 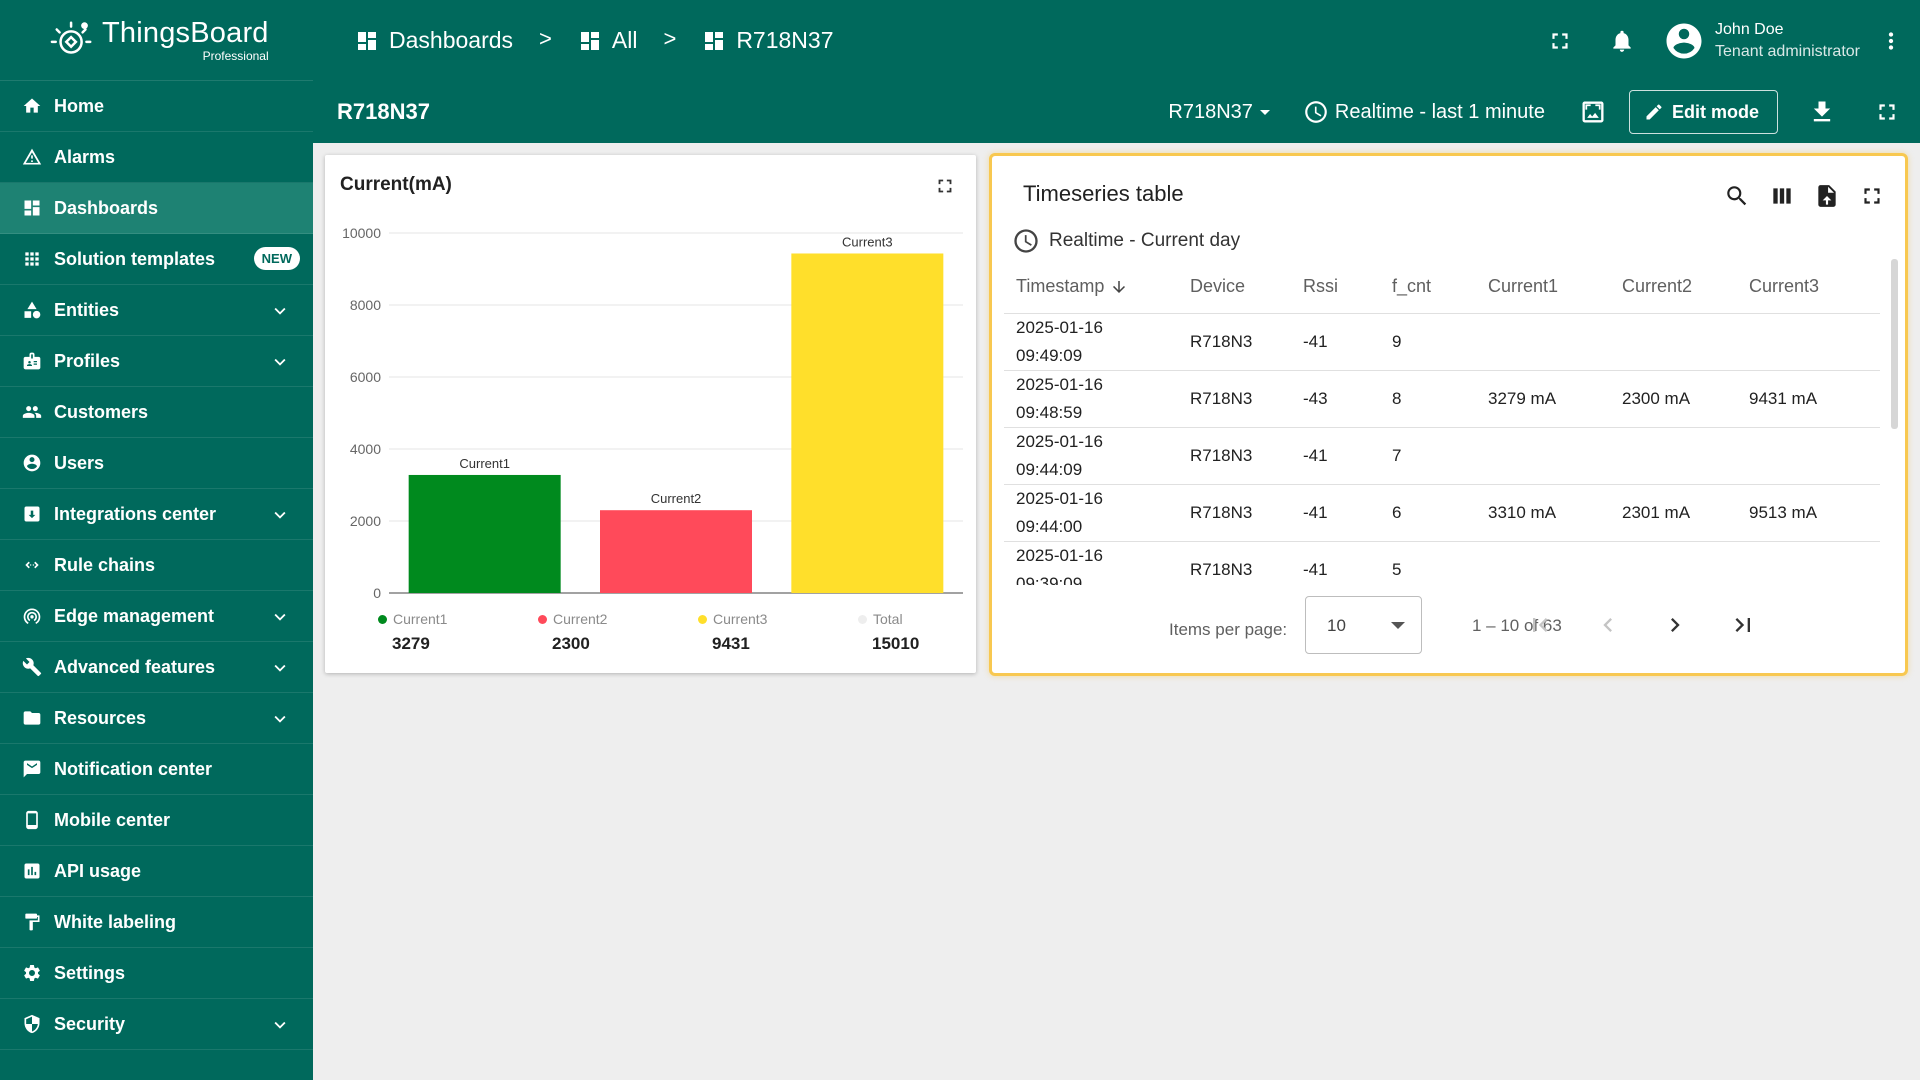 I want to click on first-page-icon, so click(x=1540, y=625).